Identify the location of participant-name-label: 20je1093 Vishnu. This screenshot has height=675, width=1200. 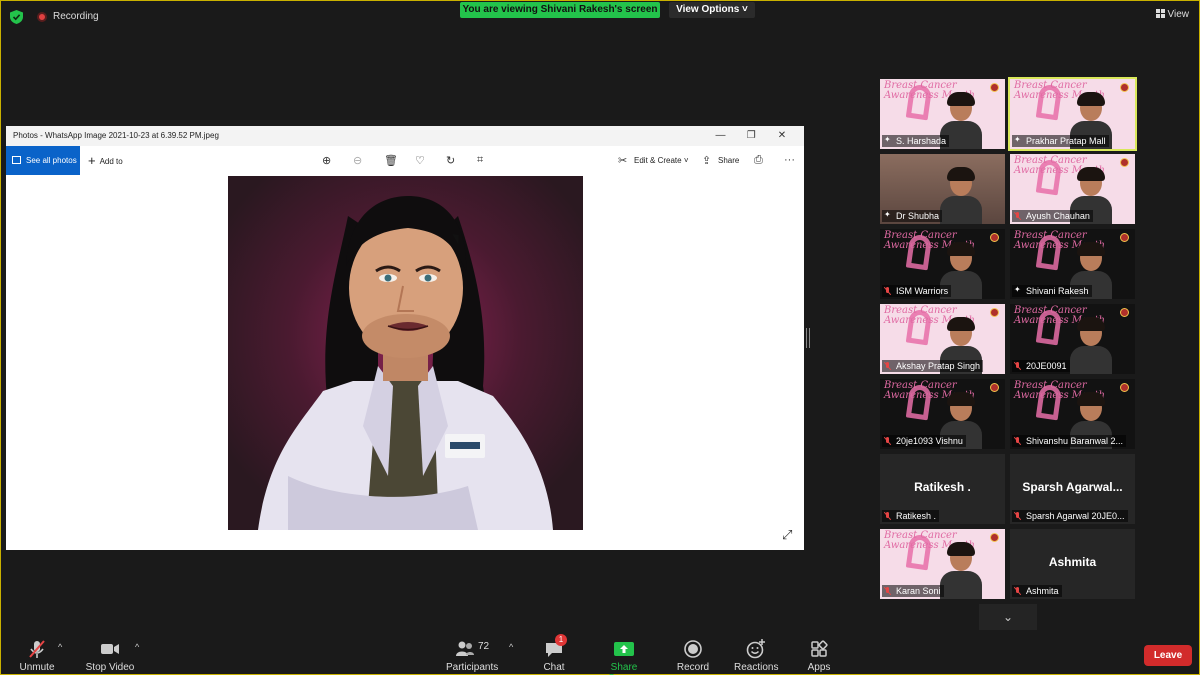
(924, 441).